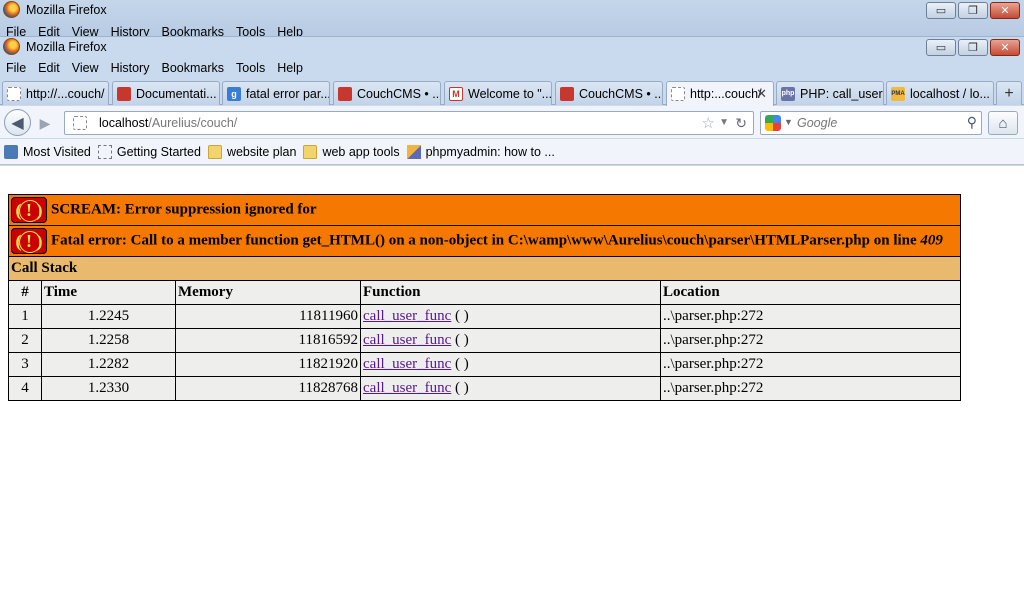  I want to click on site-identity-icon, so click(80, 123).